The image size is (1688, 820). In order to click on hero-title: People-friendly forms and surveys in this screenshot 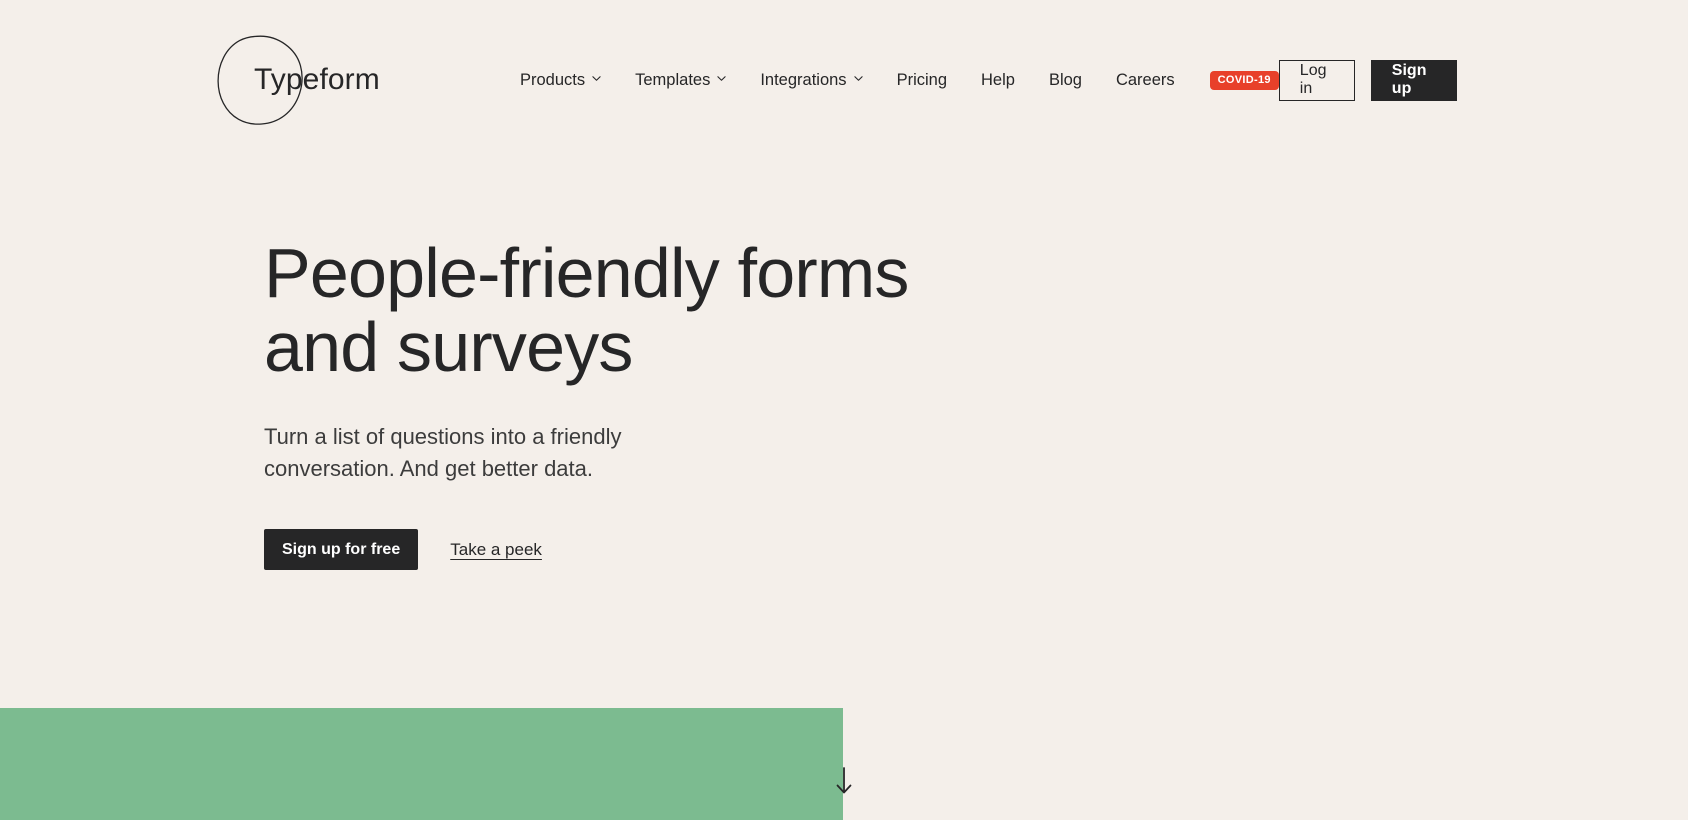, I will do `click(586, 310)`.